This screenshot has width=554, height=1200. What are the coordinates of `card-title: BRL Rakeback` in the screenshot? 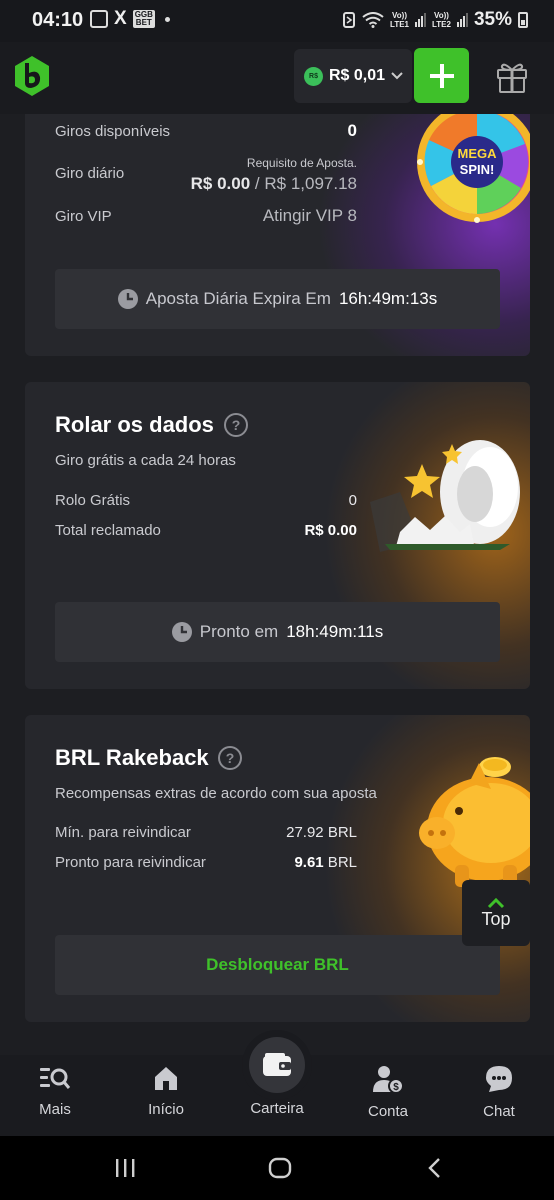 It's located at (132, 757).